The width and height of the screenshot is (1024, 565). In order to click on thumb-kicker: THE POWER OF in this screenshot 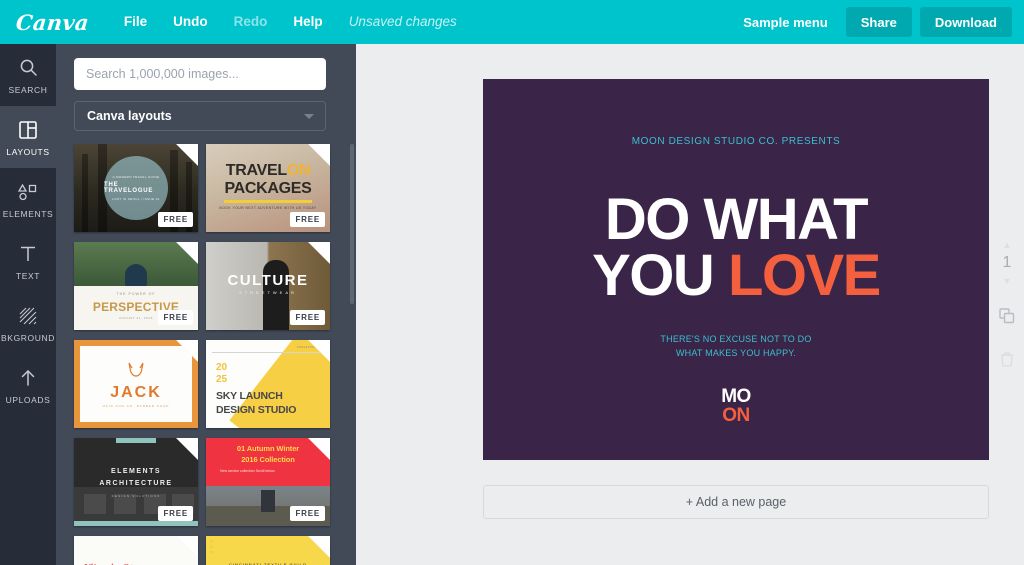, I will do `click(136, 294)`.